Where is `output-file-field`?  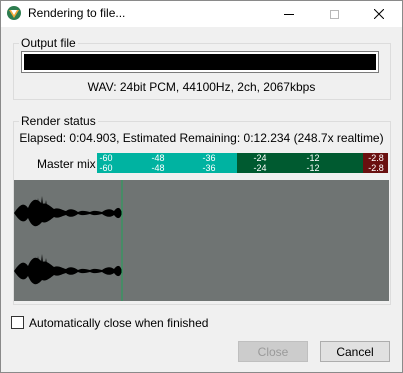 output-file-field is located at coordinates (200, 62).